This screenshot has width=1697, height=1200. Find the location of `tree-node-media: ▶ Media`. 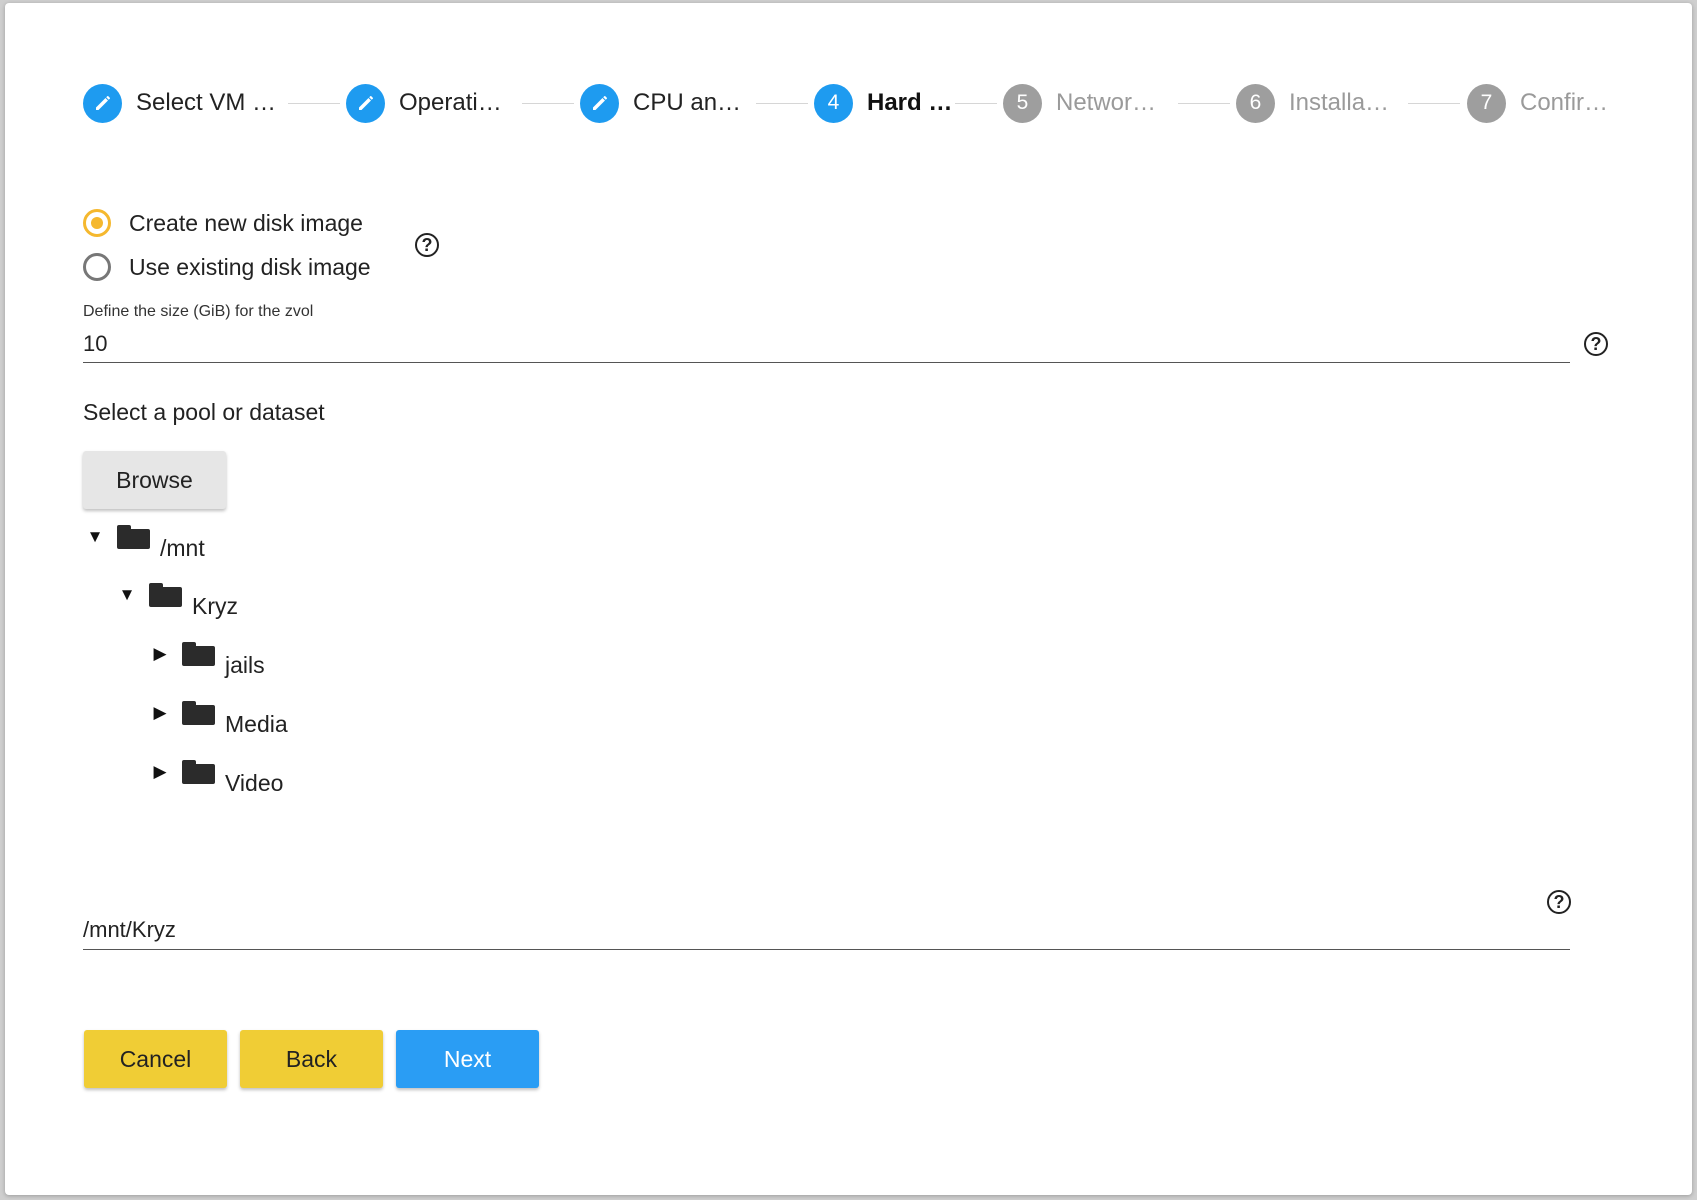

tree-node-media: ▶ Media is located at coordinates (219, 718).